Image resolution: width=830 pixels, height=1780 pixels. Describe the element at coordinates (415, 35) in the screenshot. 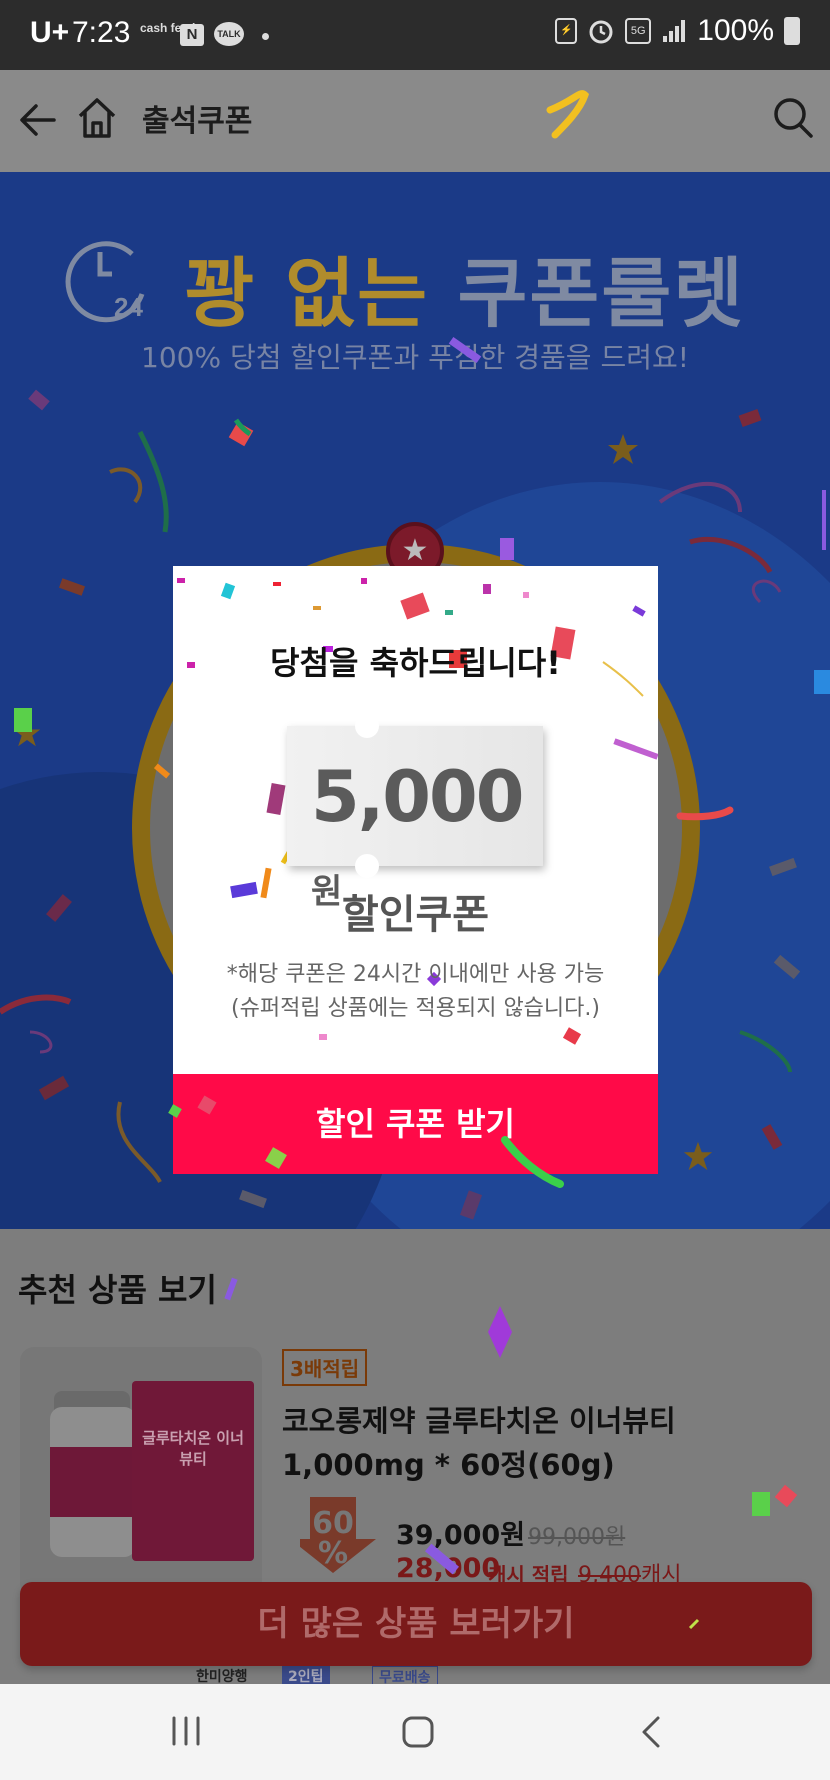

I see `status-bar: U+ 7:23 cash feed N TALK ⚡ 5G 100%` at that location.